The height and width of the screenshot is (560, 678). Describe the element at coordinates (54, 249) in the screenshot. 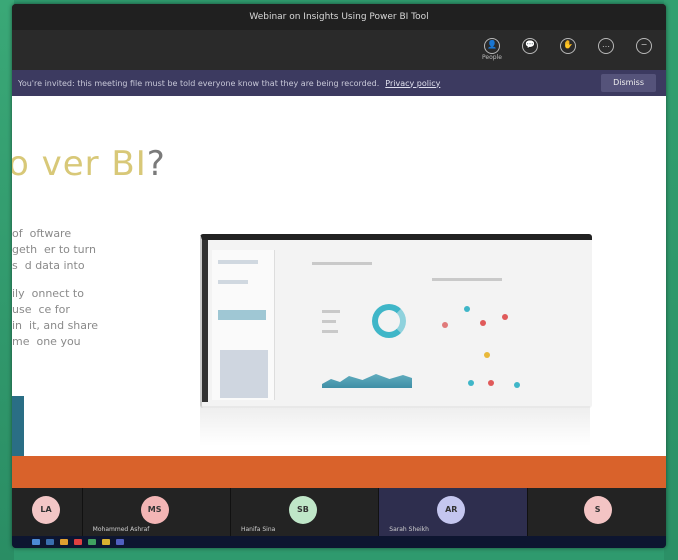

I see `slide-bullet: of oftware geth er to turn s d data into` at that location.